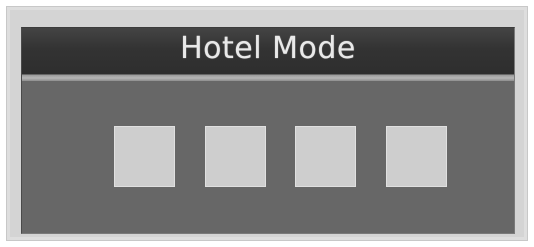 The image size is (534, 247). What do you see at coordinates (268, 78) in the screenshot?
I see `title-divider` at bounding box center [268, 78].